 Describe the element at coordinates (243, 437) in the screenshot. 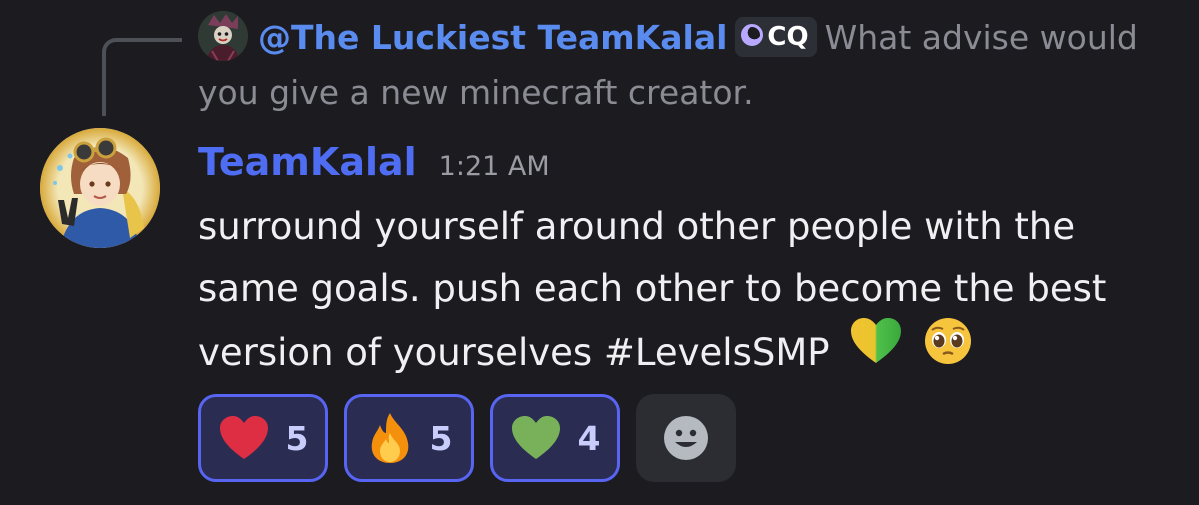

I see `red-heart-icon` at that location.